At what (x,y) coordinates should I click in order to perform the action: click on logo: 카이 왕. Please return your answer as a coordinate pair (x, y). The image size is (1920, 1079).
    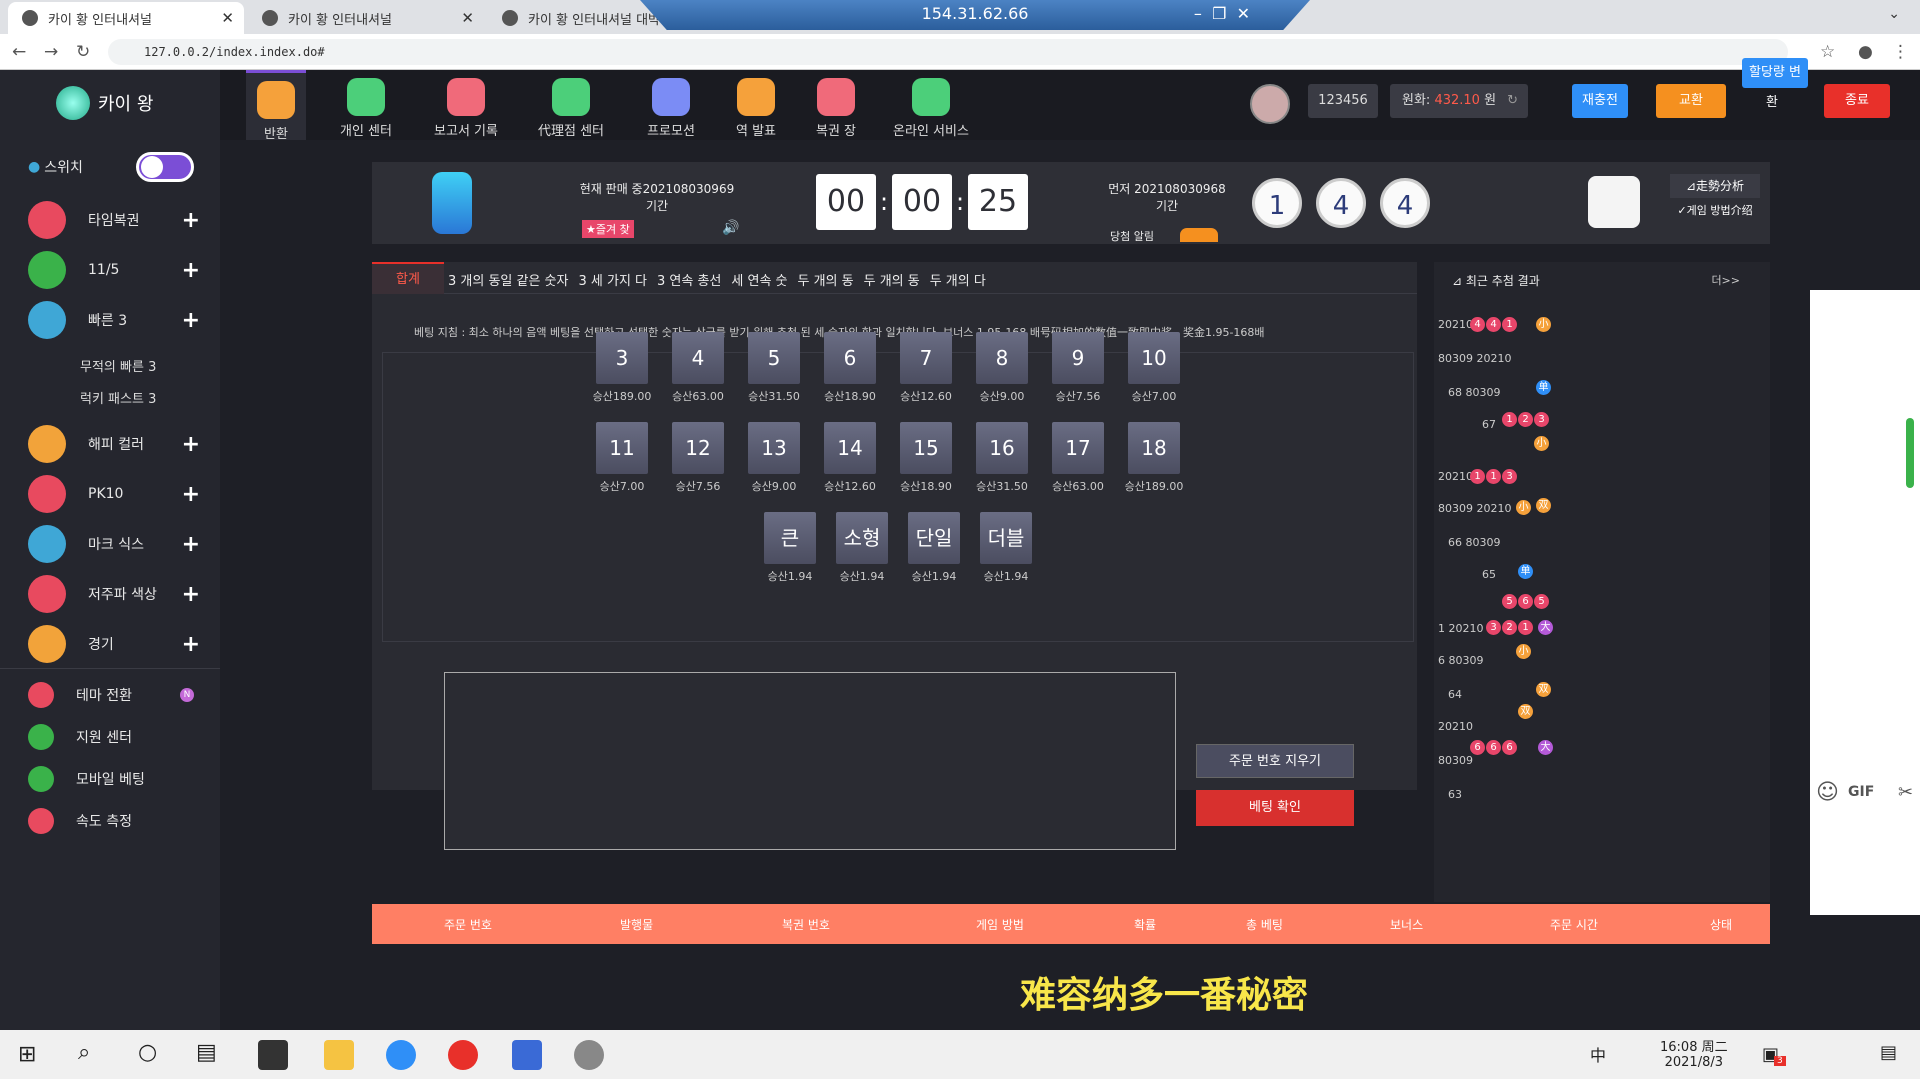
    Looking at the image, I should click on (104, 103).